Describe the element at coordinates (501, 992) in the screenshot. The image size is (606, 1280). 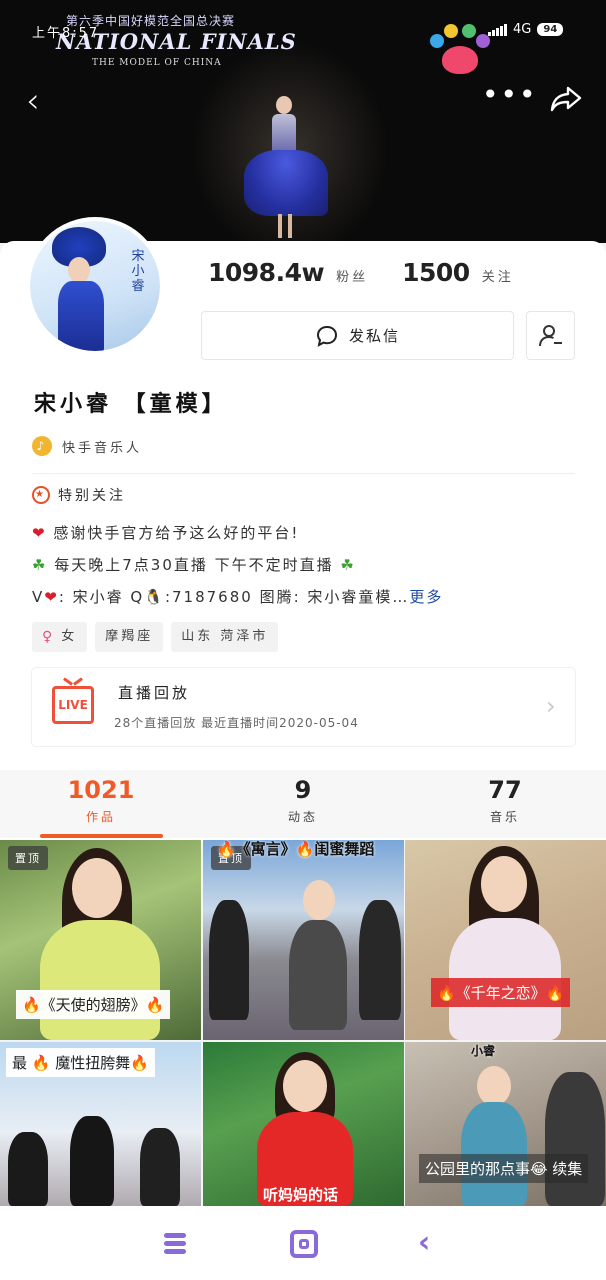
I see `video-caption: 🔥《千年之恋》🔥` at that location.